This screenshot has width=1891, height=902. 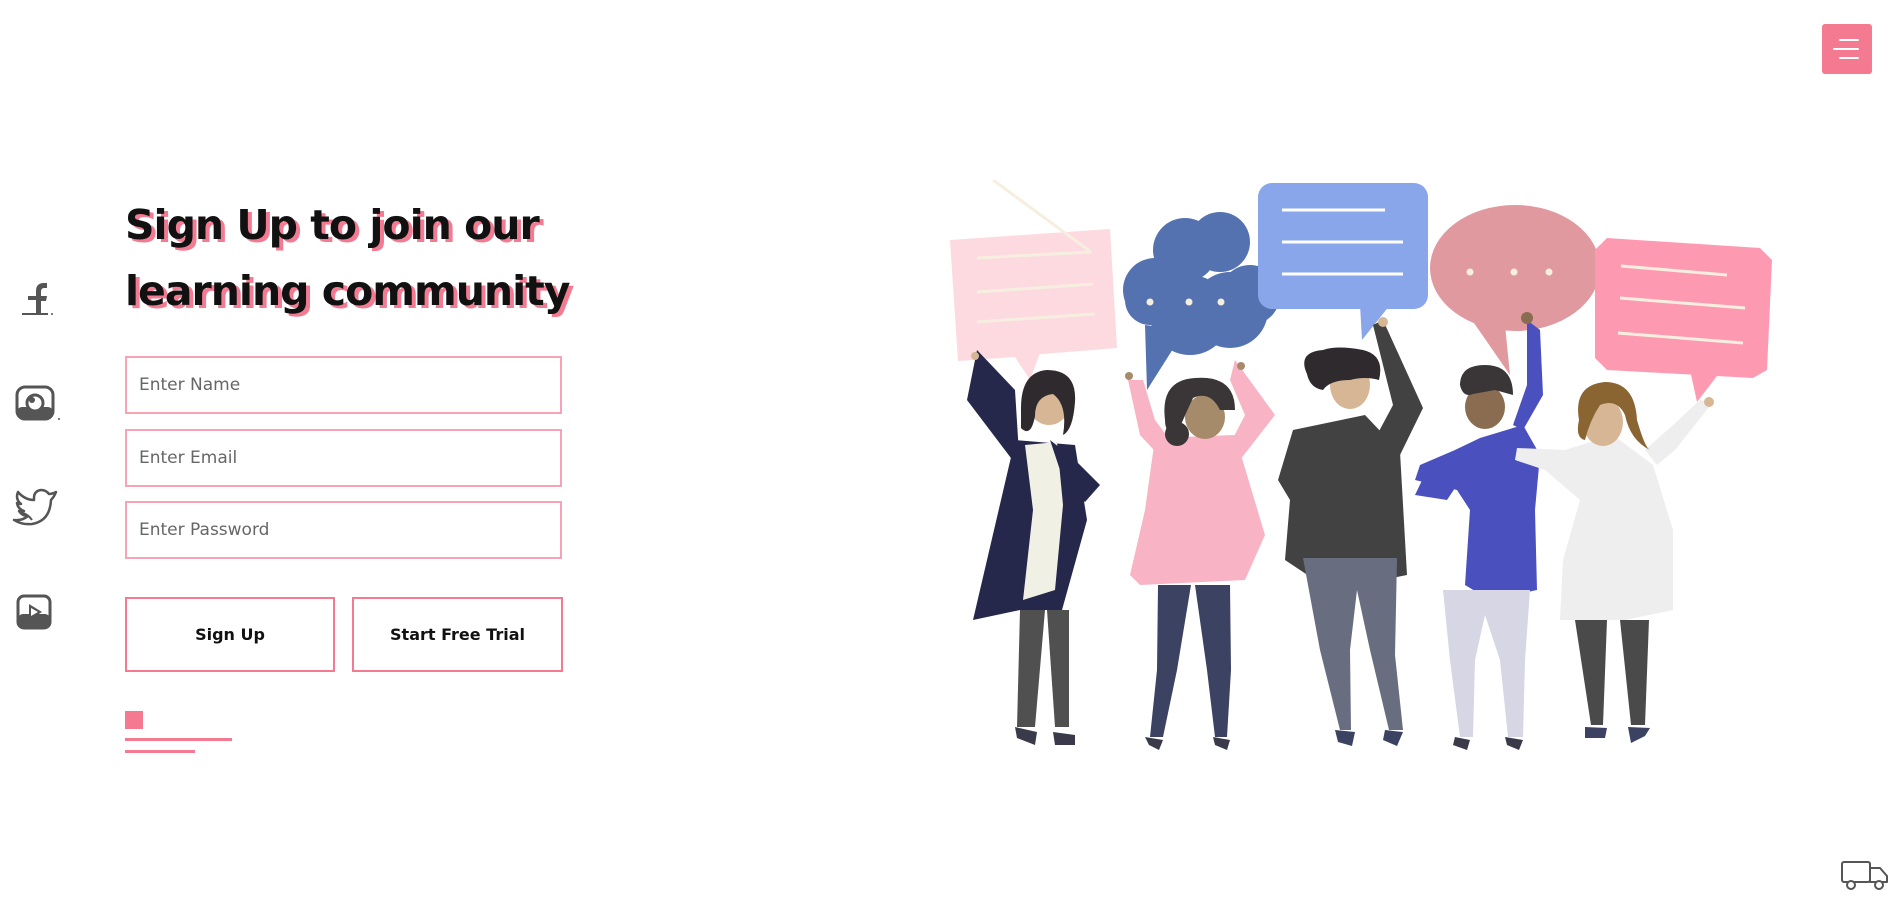 I want to click on signup-button: Sign Up, so click(x=230, y=634).